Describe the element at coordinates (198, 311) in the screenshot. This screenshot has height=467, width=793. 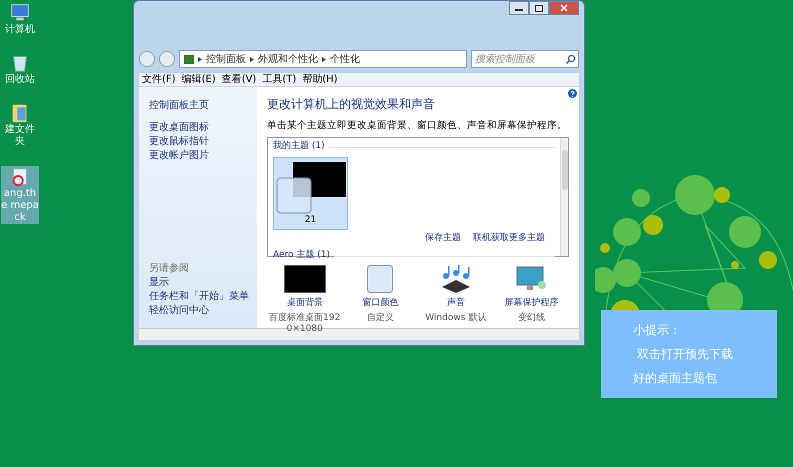
I see `sidebar-link: 轻松访问中心` at that location.